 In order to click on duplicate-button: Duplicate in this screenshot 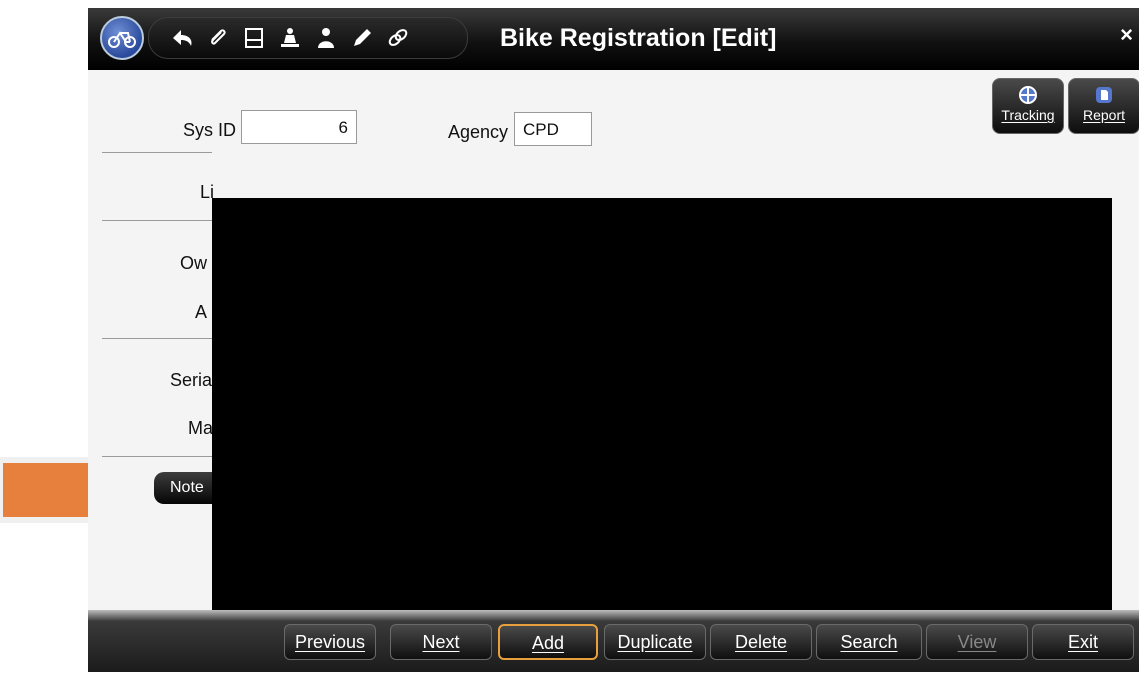, I will do `click(655, 642)`.